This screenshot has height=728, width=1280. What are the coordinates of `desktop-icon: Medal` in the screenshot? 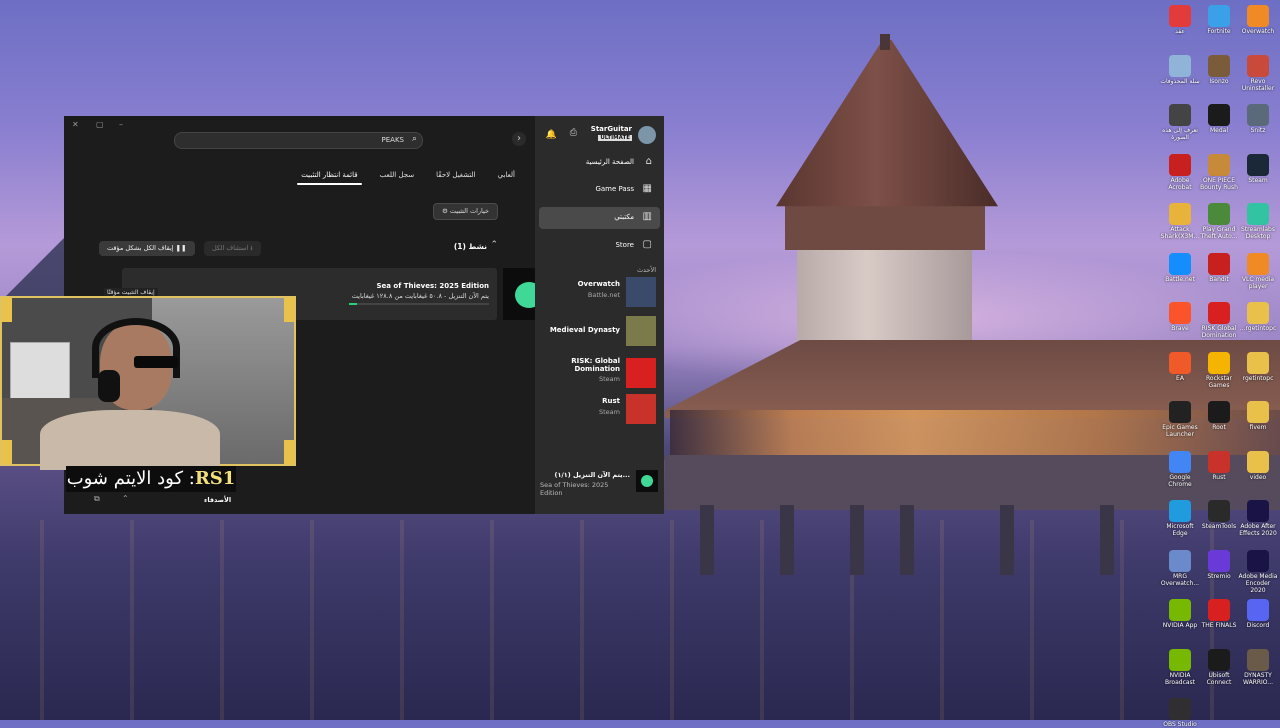 It's located at (1219, 117).